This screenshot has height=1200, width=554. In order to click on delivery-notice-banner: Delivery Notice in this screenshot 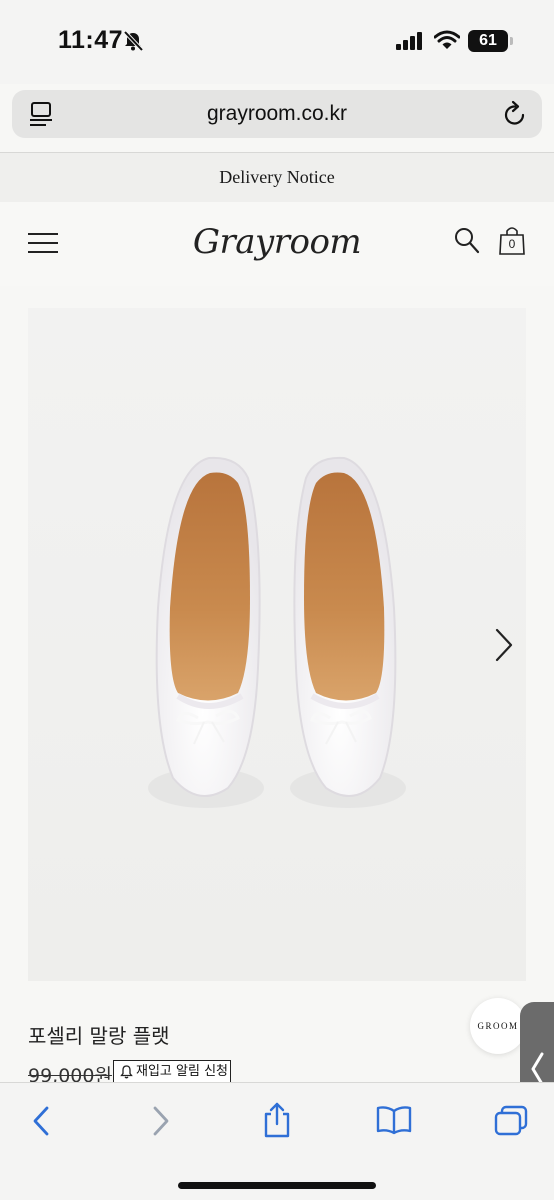, I will do `click(277, 177)`.